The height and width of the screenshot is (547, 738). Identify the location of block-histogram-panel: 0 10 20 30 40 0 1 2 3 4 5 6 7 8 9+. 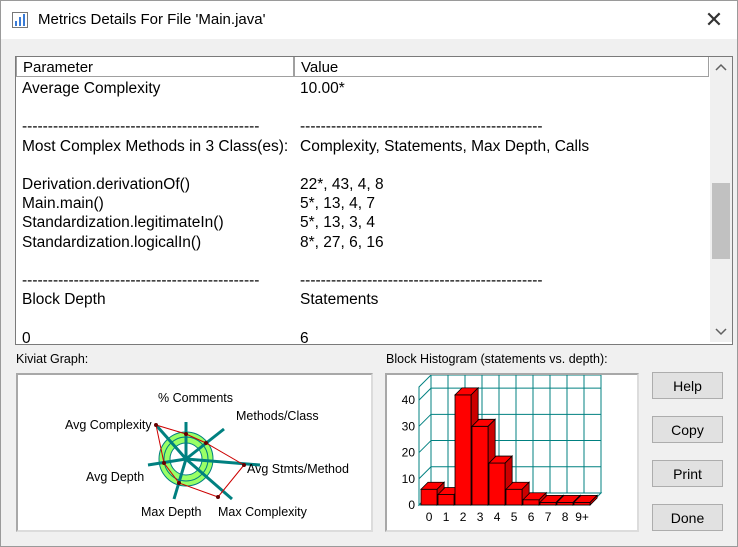
(512, 452).